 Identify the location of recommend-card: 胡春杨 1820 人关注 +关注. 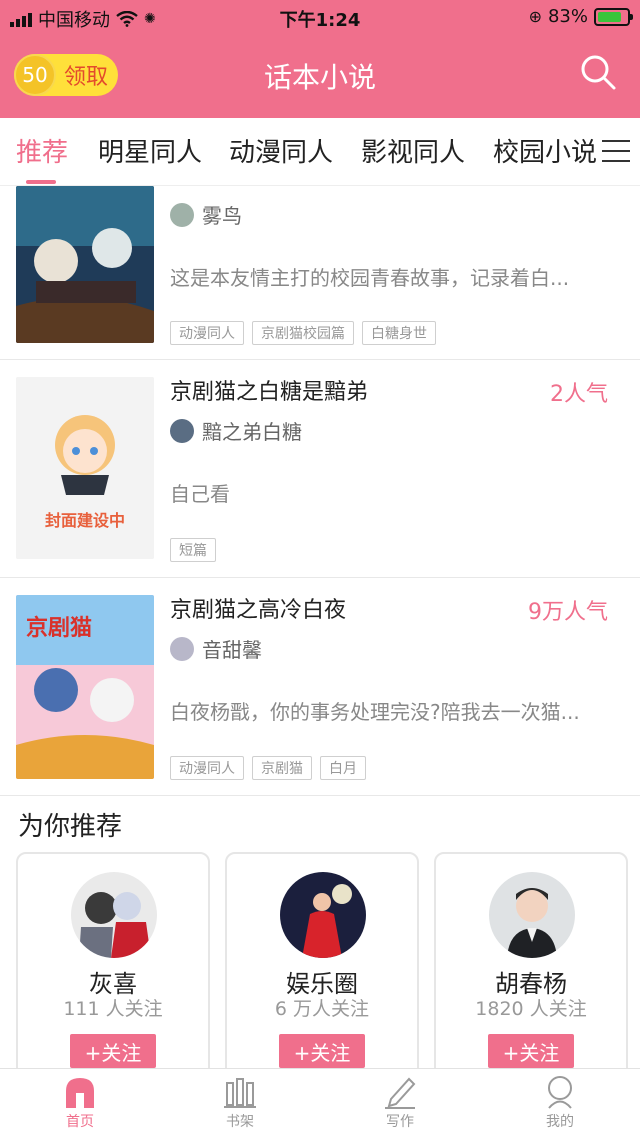
(531, 972).